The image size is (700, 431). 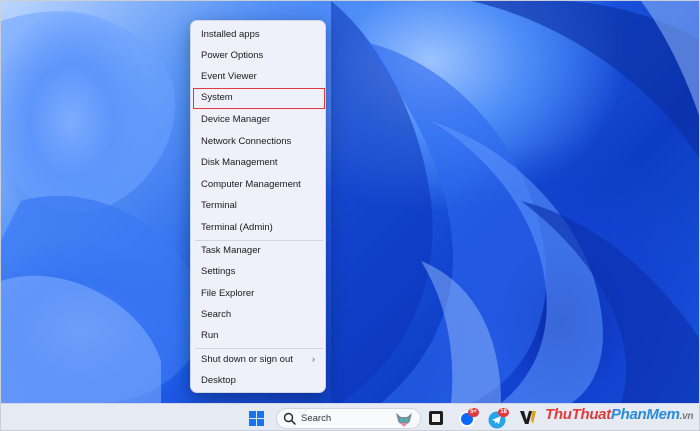 What do you see at coordinates (259, 380) in the screenshot?
I see `menu-item-desktop: Desktop` at bounding box center [259, 380].